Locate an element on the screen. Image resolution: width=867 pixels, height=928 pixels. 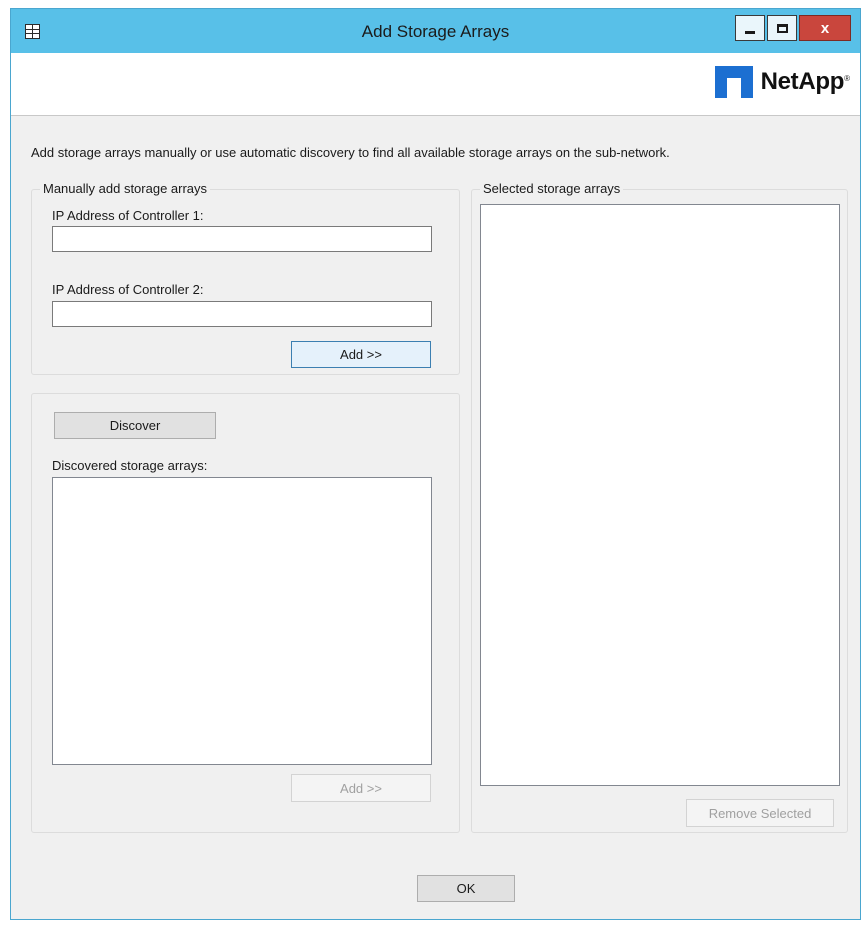
title-bar: Add Storage Arrays x is located at coordinates (435, 31).